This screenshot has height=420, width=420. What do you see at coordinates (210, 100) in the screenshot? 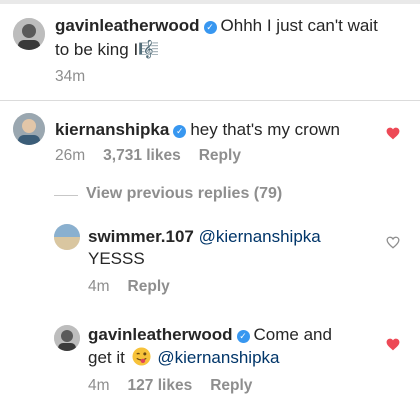
I see `divider` at bounding box center [210, 100].